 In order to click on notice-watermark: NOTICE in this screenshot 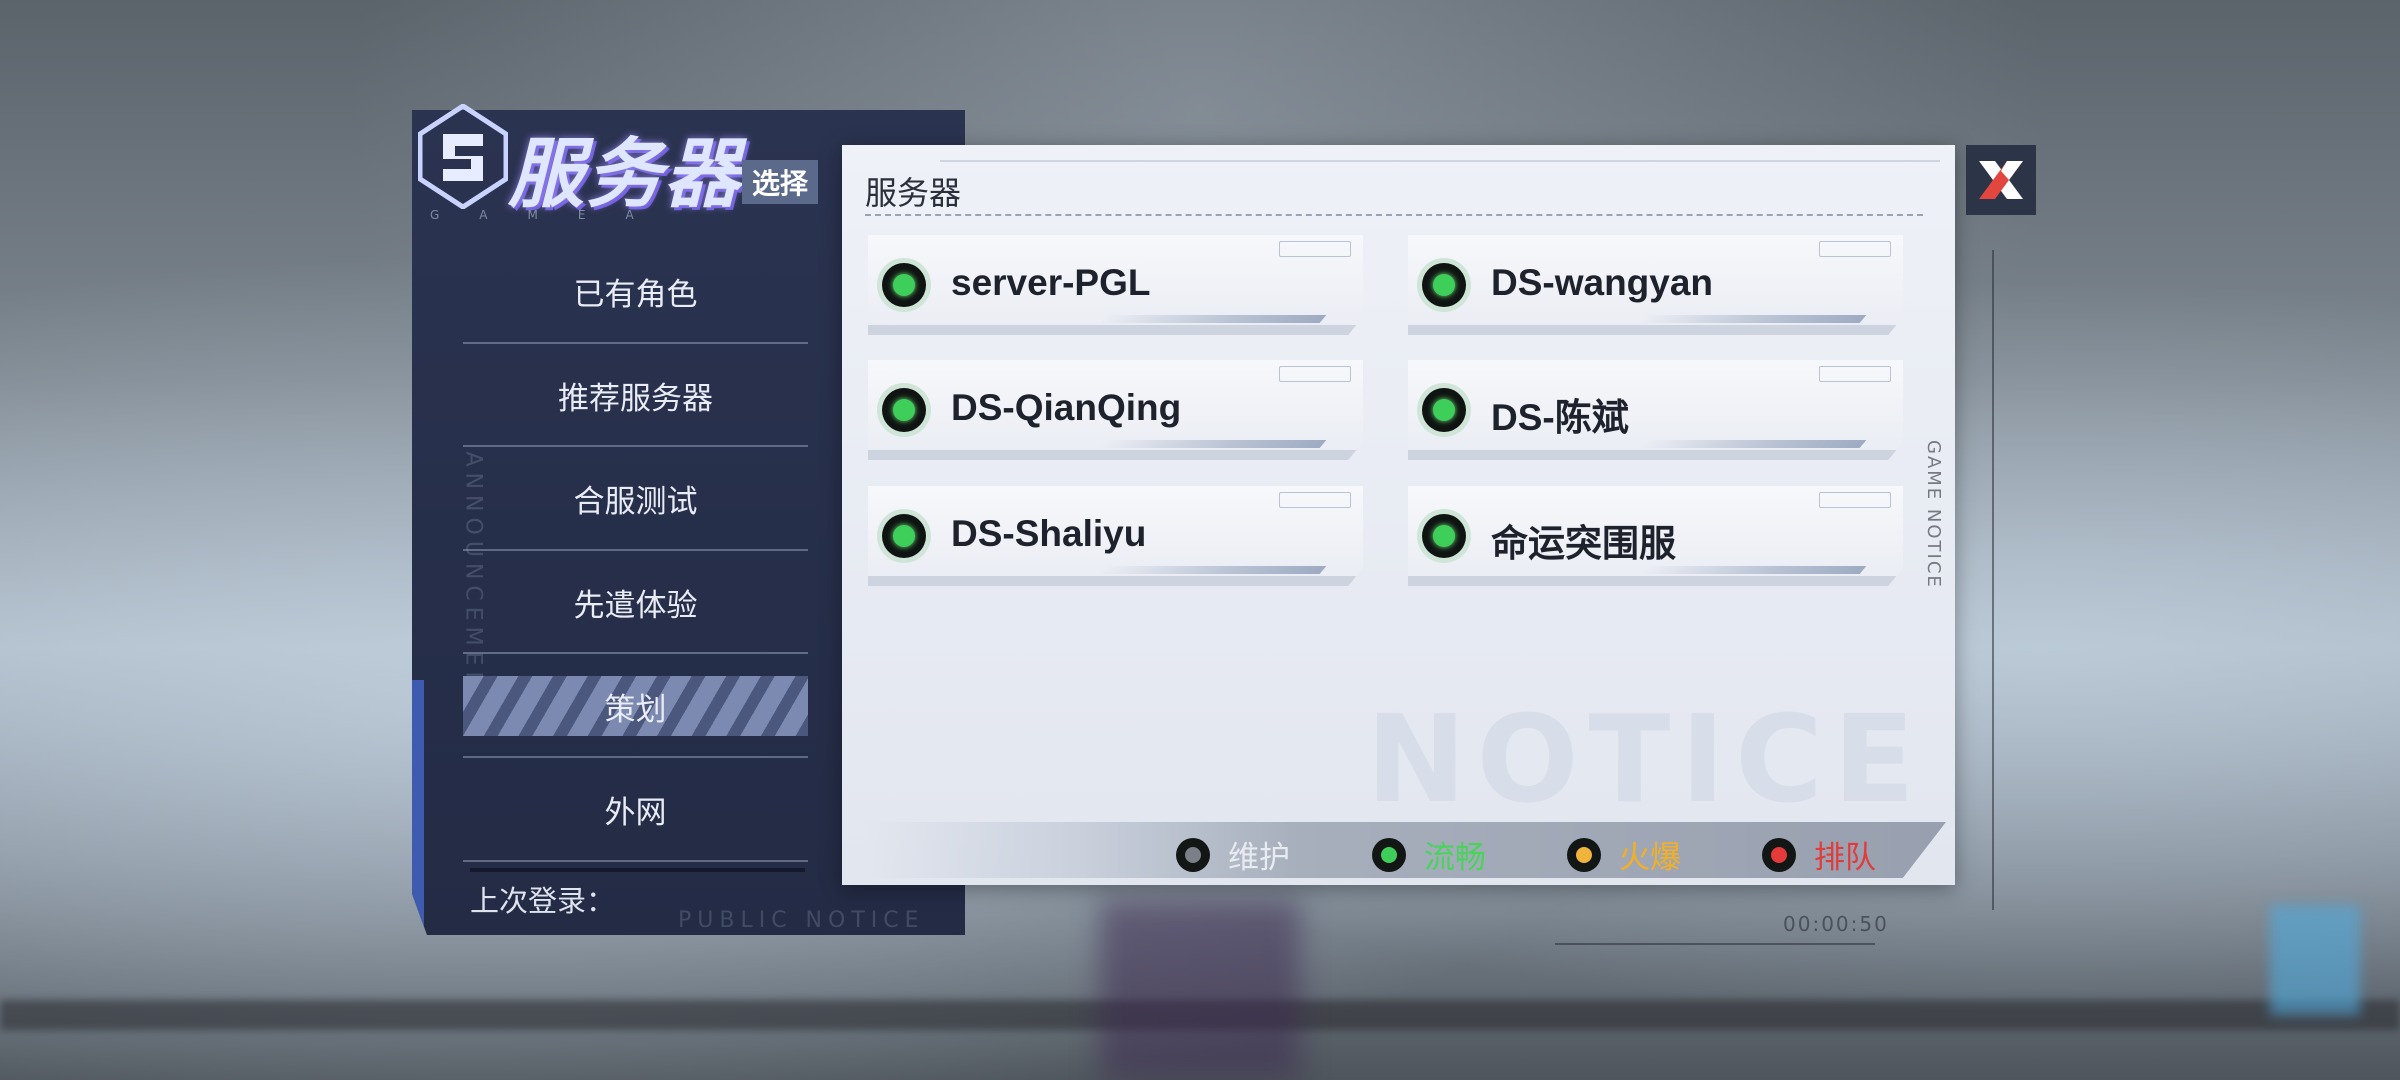, I will do `click(1645, 760)`.